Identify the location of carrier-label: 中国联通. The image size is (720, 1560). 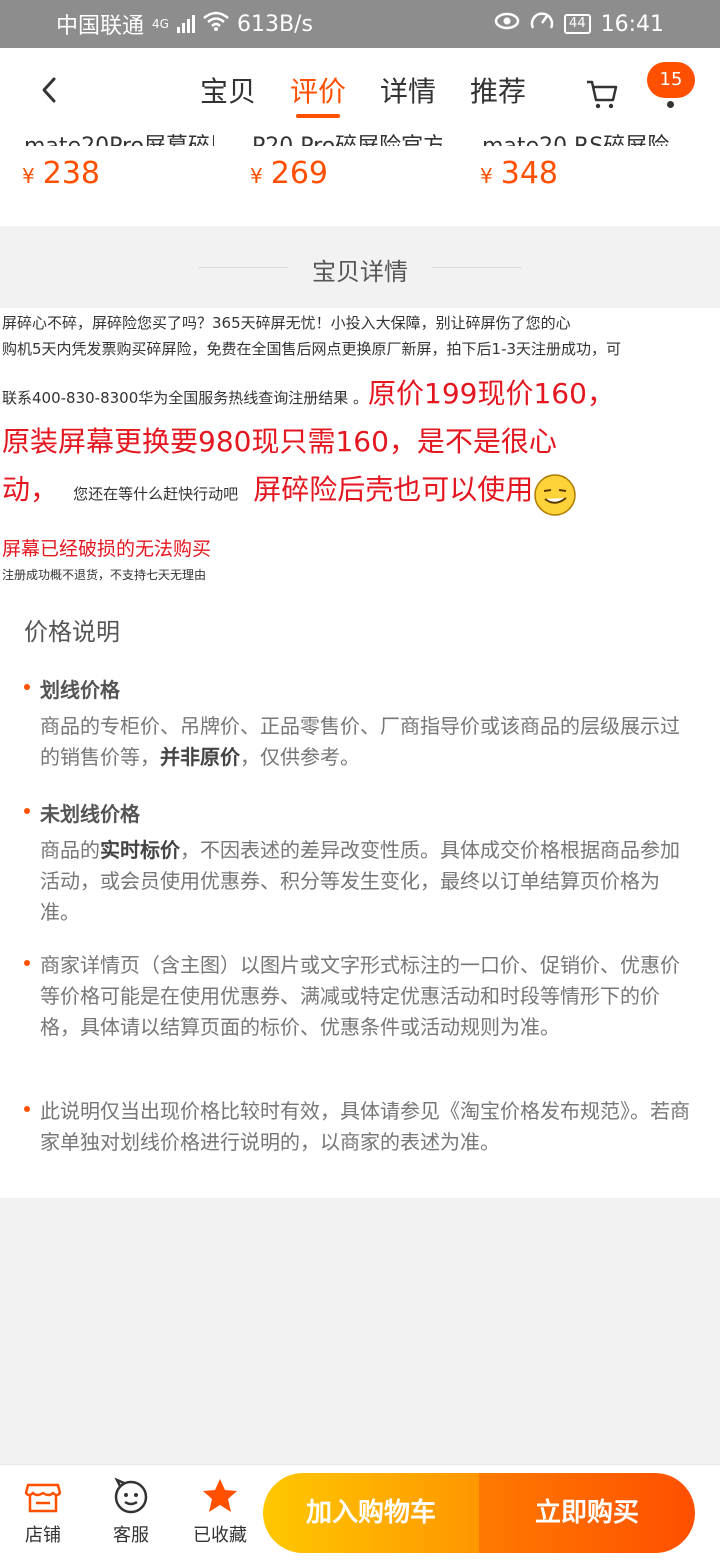
(100, 26).